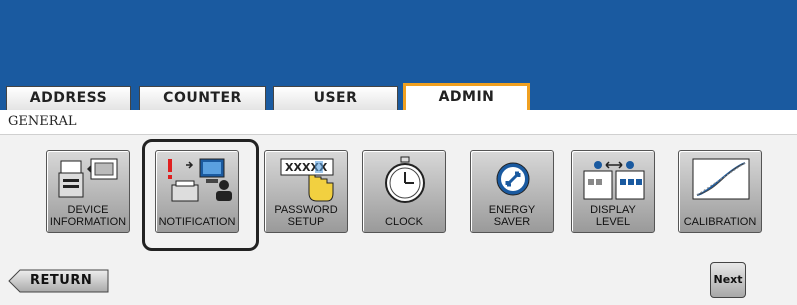 The width and height of the screenshot is (797, 305). Describe the element at coordinates (613, 179) in the screenshot. I see `display-level-icon` at that location.